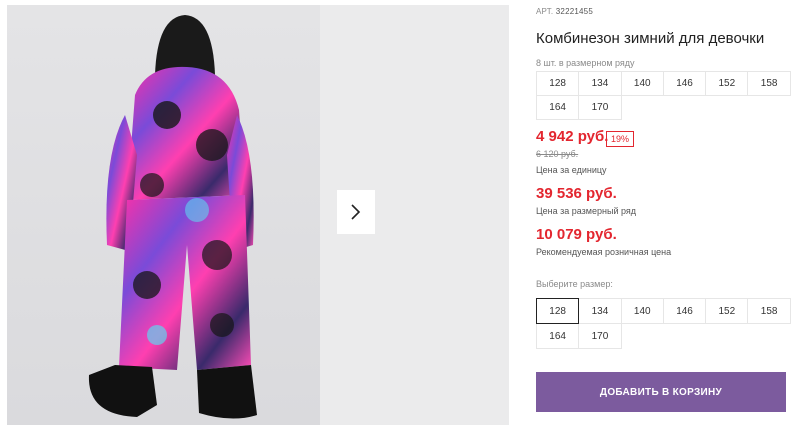 The image size is (800, 425). I want to click on size-option-140: 140, so click(642, 311).